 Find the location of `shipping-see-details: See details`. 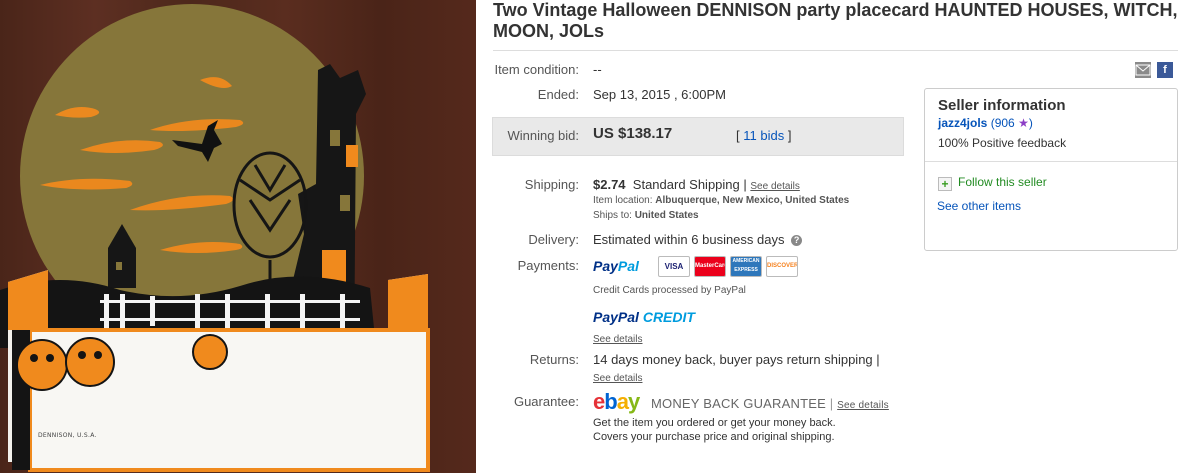

shipping-see-details: See details is located at coordinates (774, 186).